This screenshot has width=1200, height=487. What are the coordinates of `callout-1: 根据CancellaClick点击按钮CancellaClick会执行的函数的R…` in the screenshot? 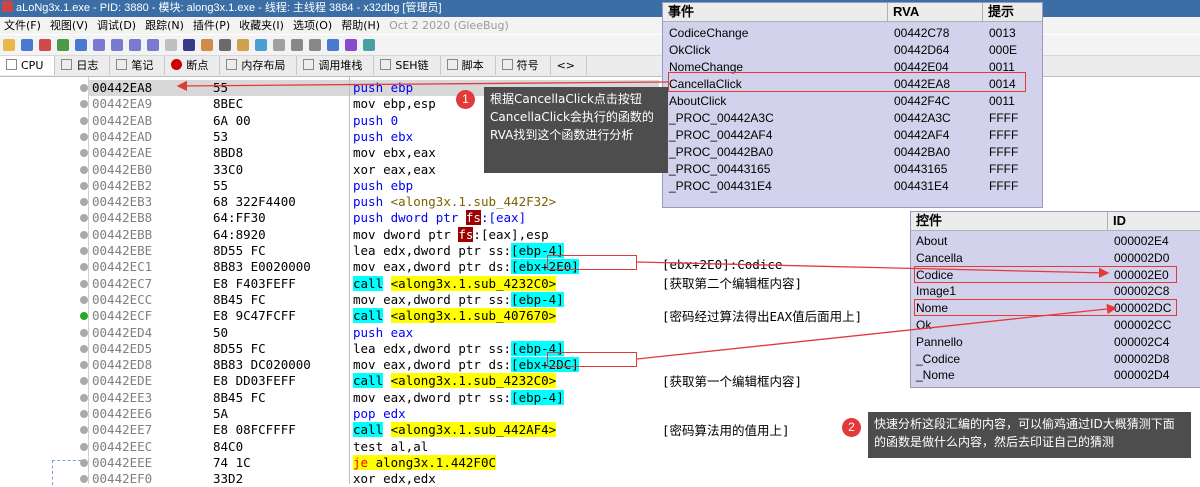 It's located at (576, 130).